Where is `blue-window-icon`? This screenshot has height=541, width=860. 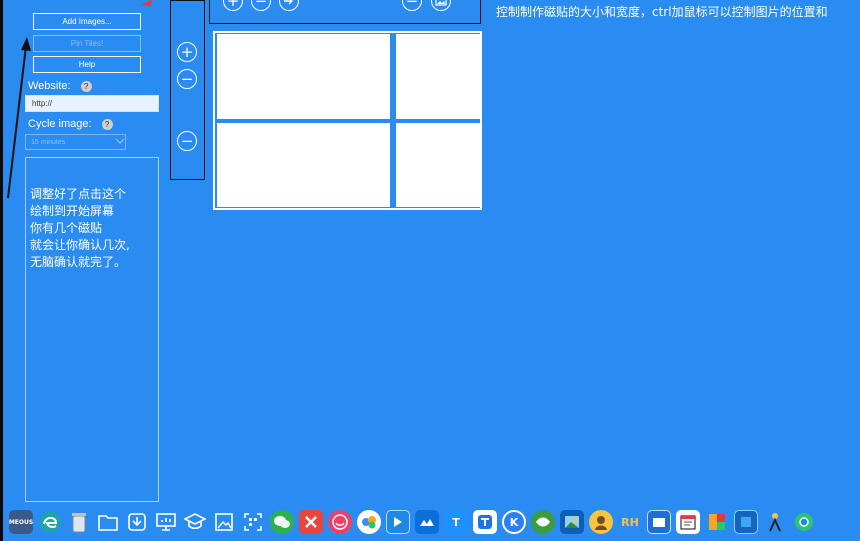 blue-window-icon is located at coordinates (659, 522).